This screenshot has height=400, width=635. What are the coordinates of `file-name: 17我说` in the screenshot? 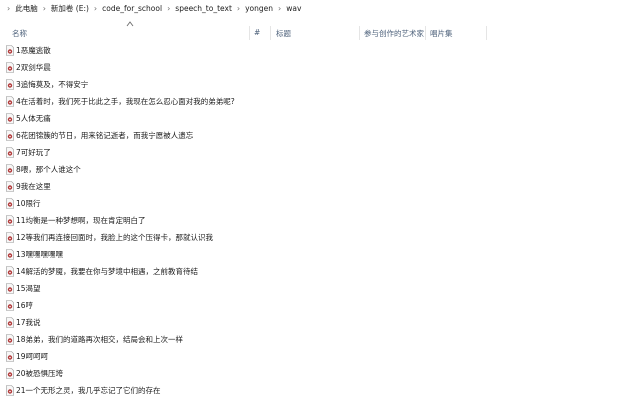 It's located at (28, 322).